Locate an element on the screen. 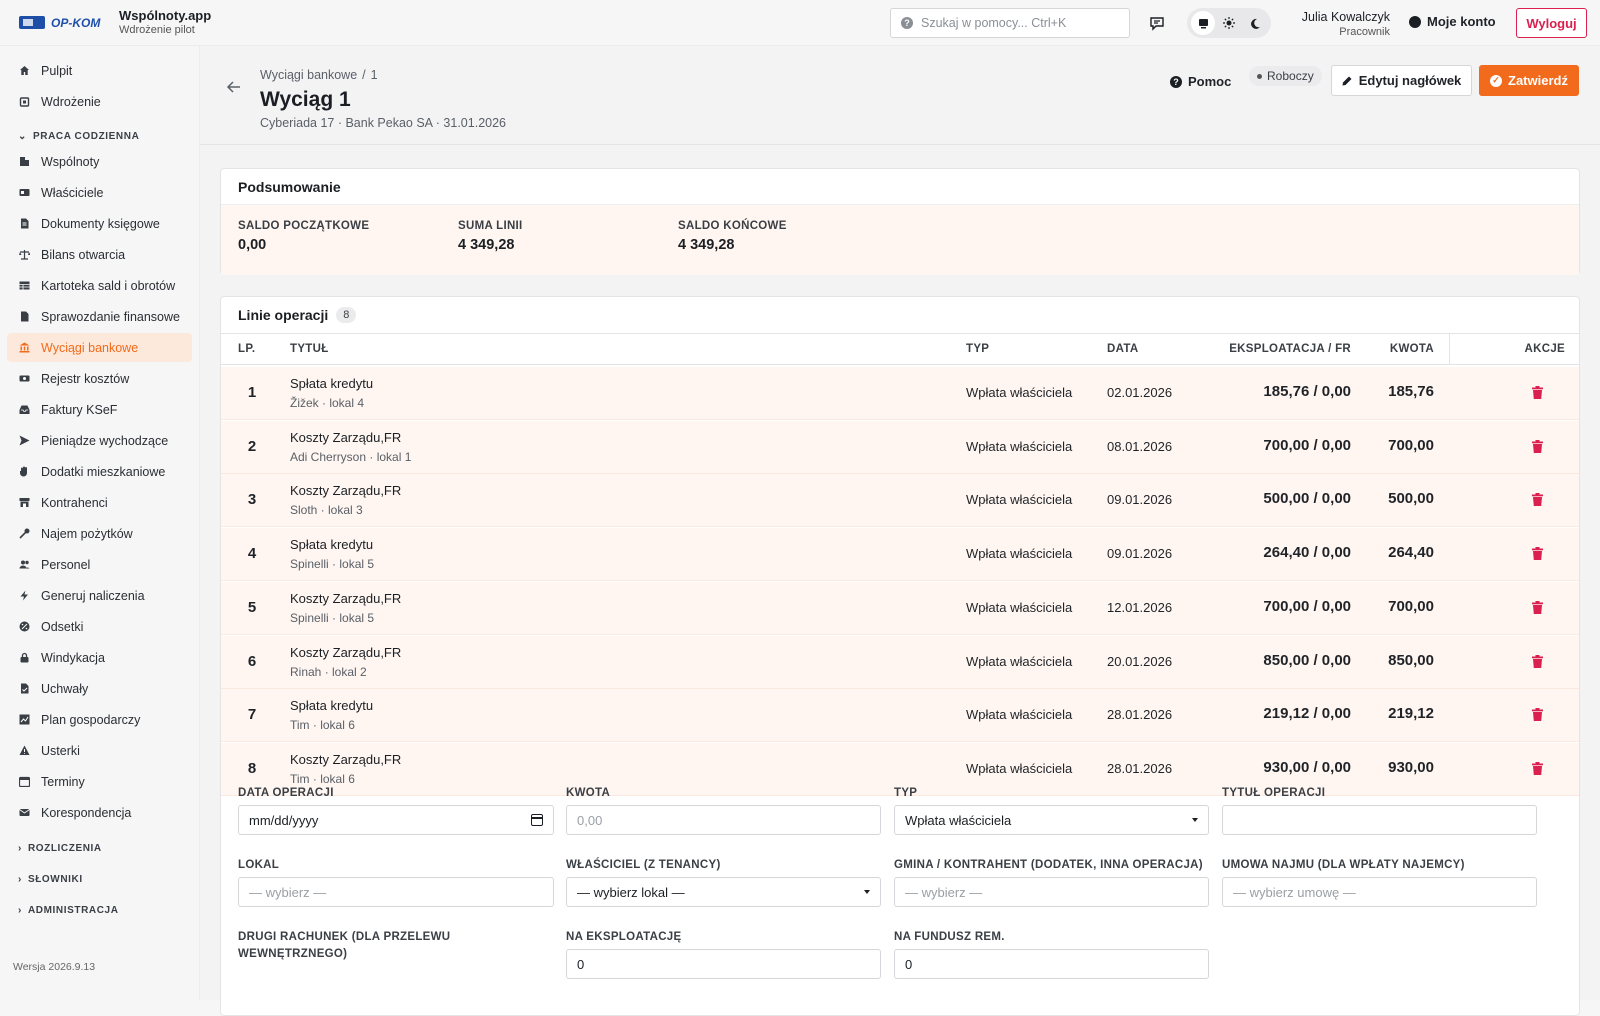 This screenshot has height=1016, width=1600. sidebar-item-kontrahenci: Kontrahenci is located at coordinates (99, 502).